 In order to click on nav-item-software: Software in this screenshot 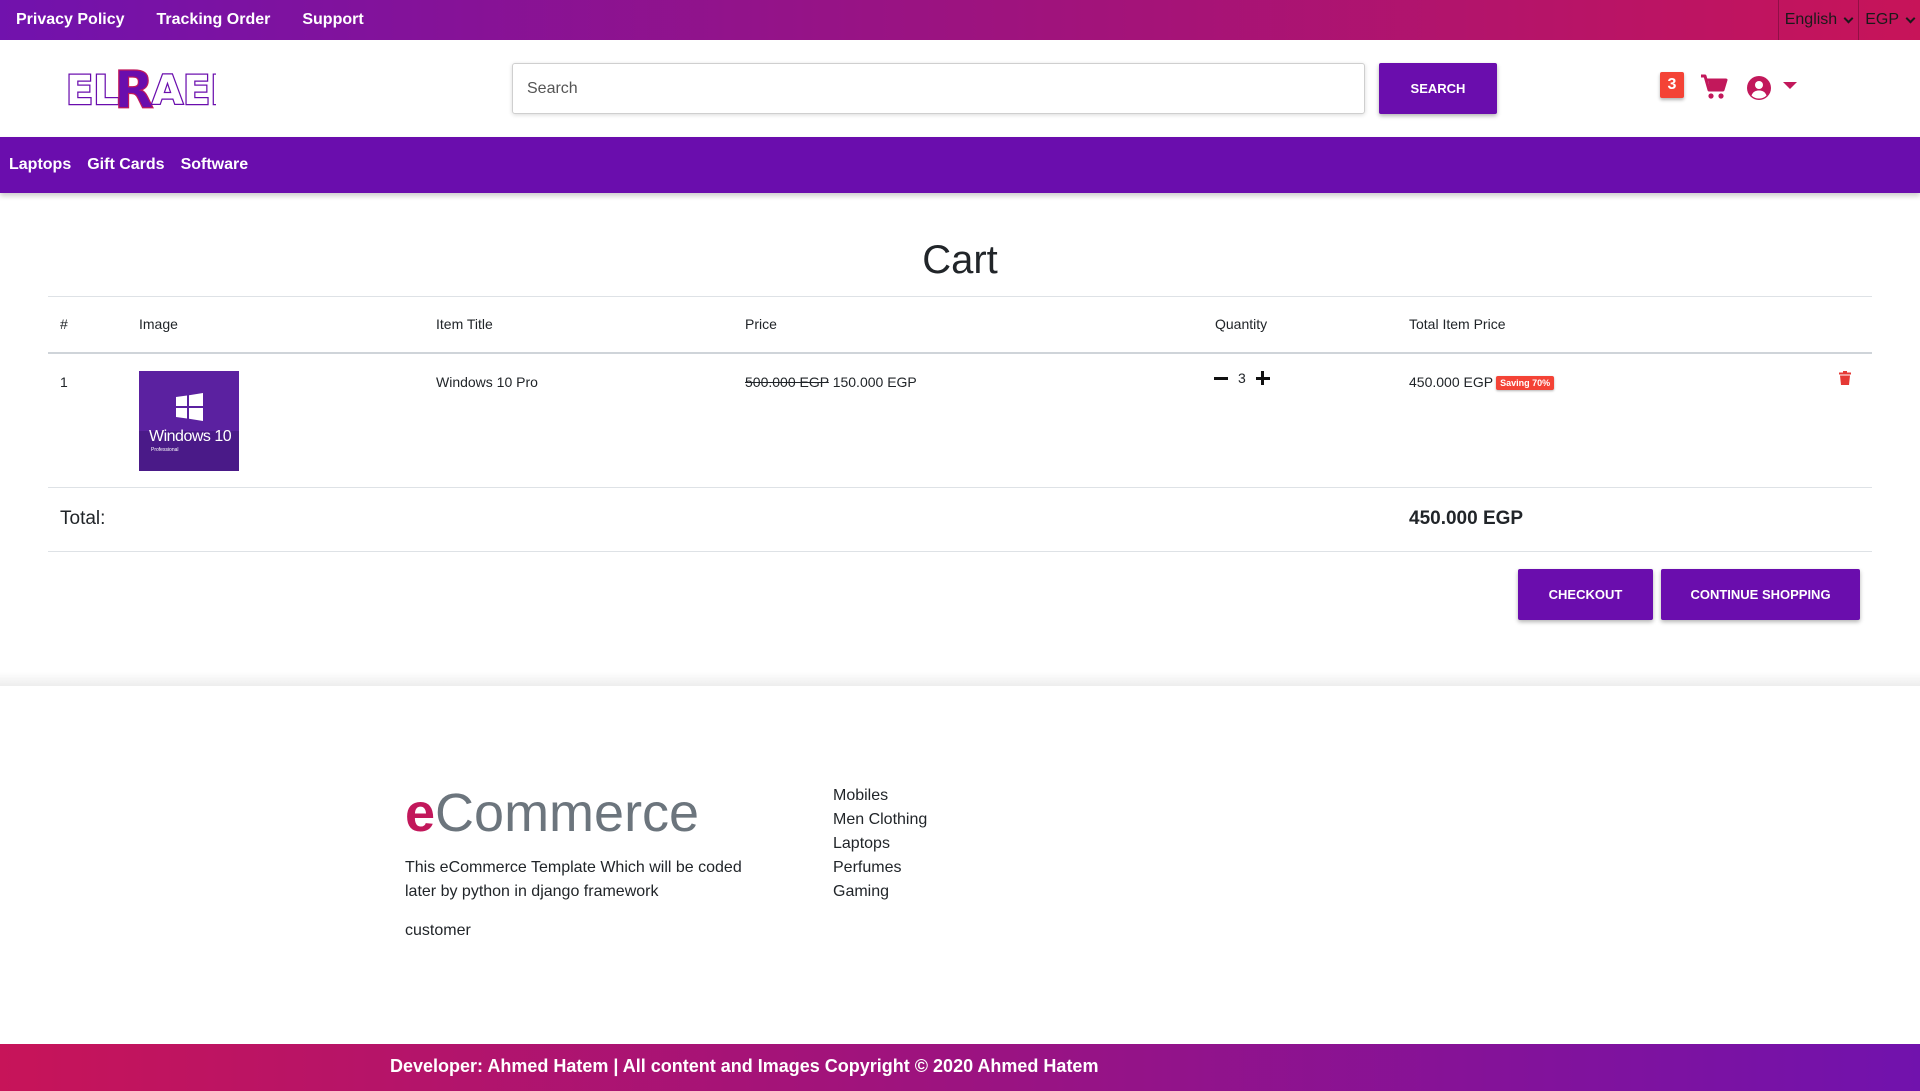, I will do `click(215, 165)`.